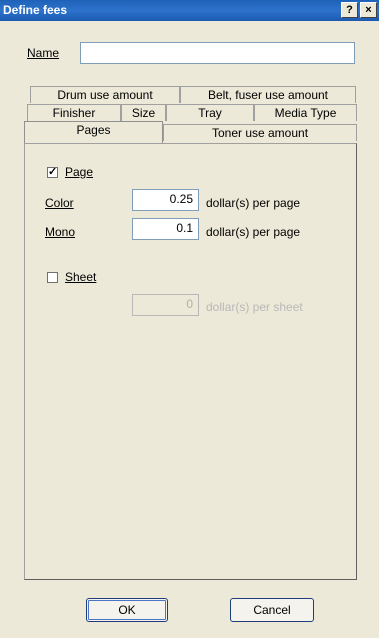  I want to click on name-label-text: Name, so click(43, 53).